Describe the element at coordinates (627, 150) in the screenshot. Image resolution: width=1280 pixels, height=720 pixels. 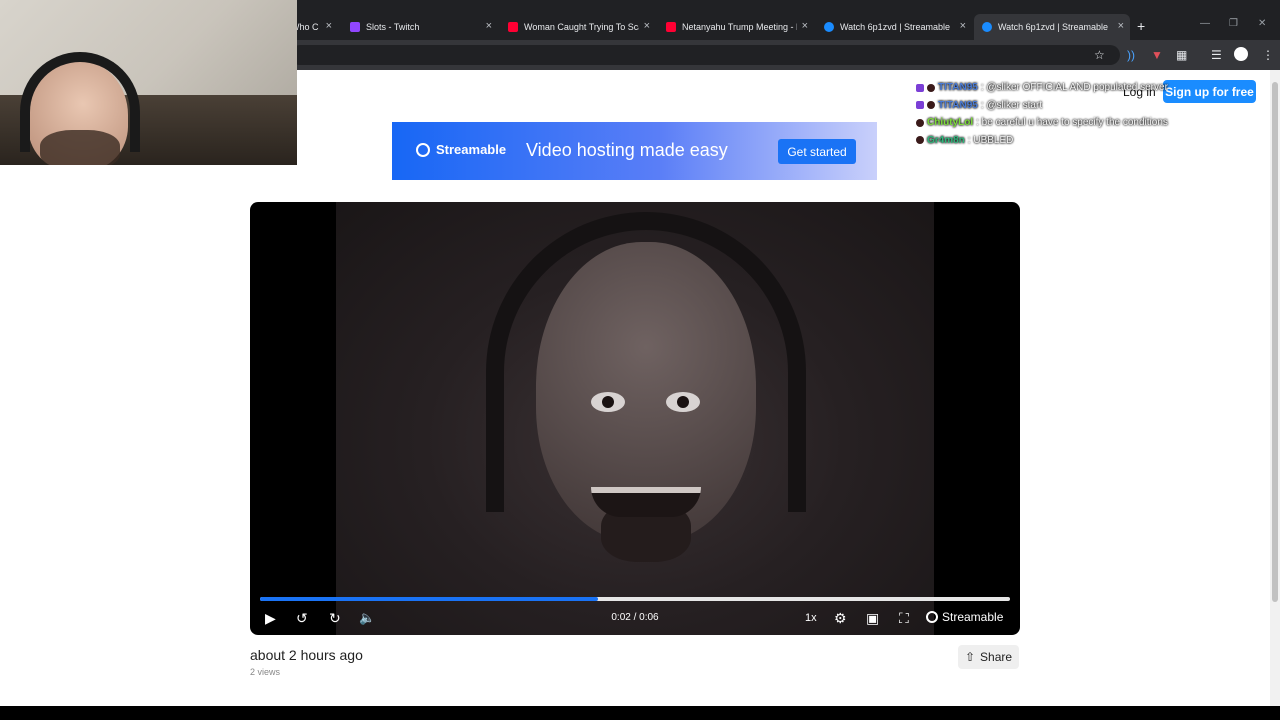
I see `banner-tagline: Video hosting made easy` at that location.